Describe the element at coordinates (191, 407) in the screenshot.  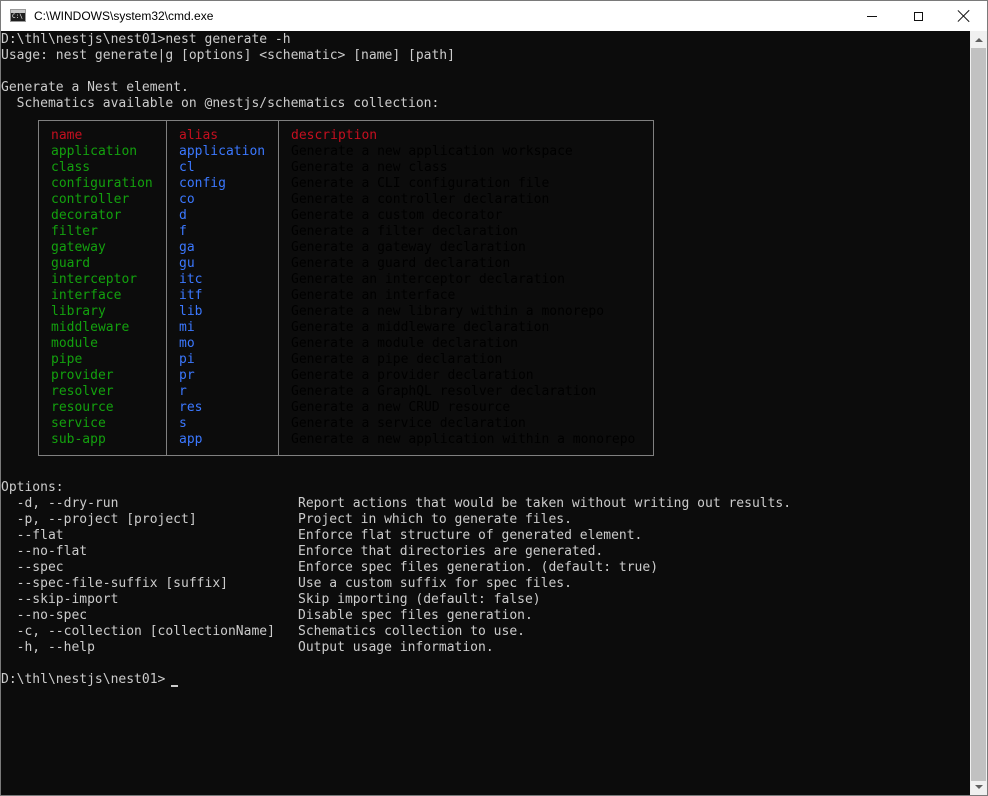
I see `row-alias: res` at that location.